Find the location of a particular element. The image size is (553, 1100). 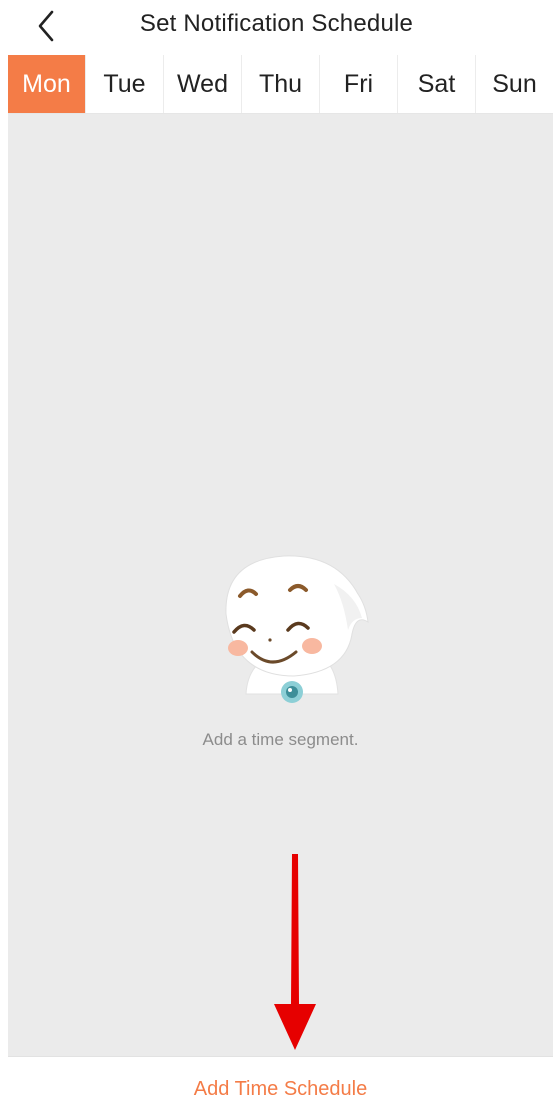

tab-tuesday: Tue is located at coordinates (125, 84).